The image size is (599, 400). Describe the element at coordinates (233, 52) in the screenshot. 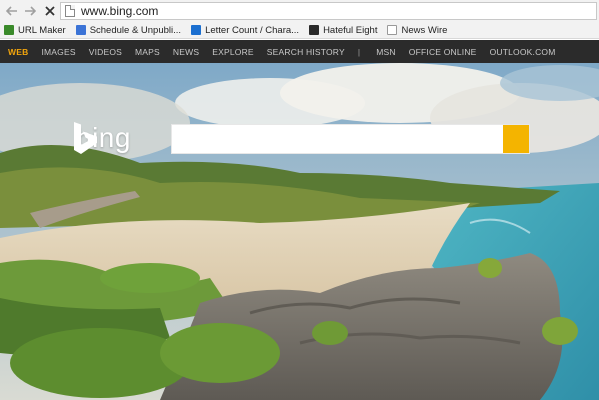

I see `nav-explore: EXPLORE` at that location.